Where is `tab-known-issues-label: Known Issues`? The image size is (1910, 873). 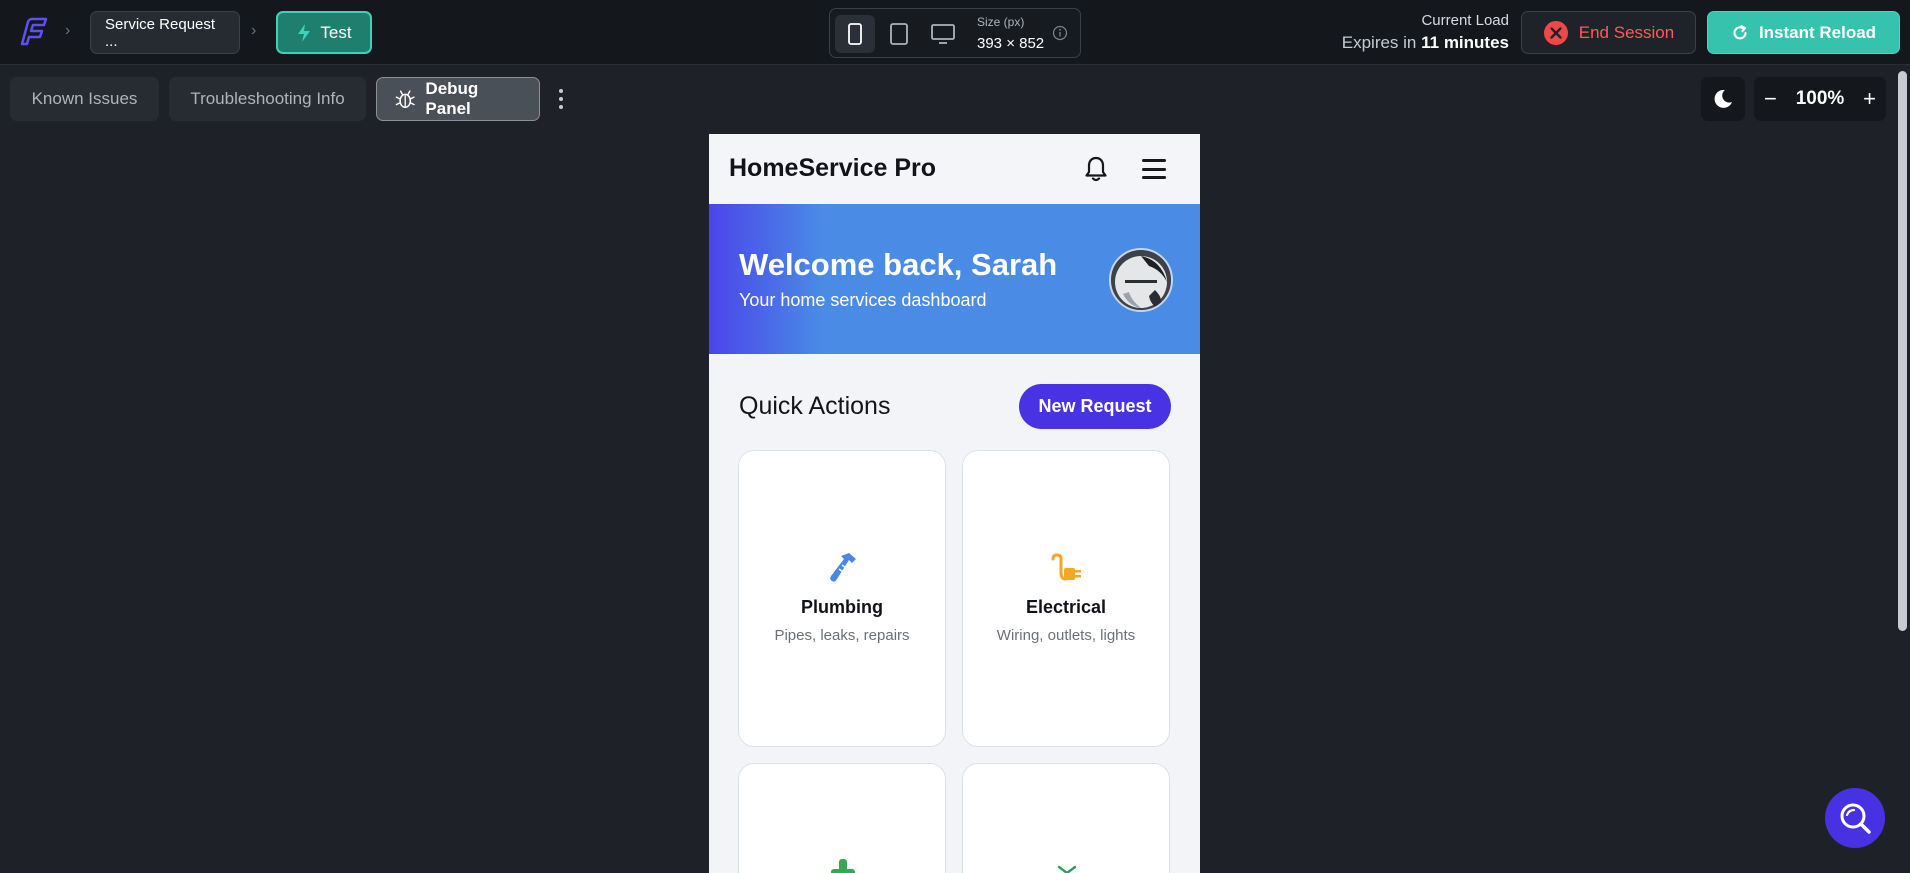
tab-known-issues-label: Known Issues is located at coordinates (84, 98).